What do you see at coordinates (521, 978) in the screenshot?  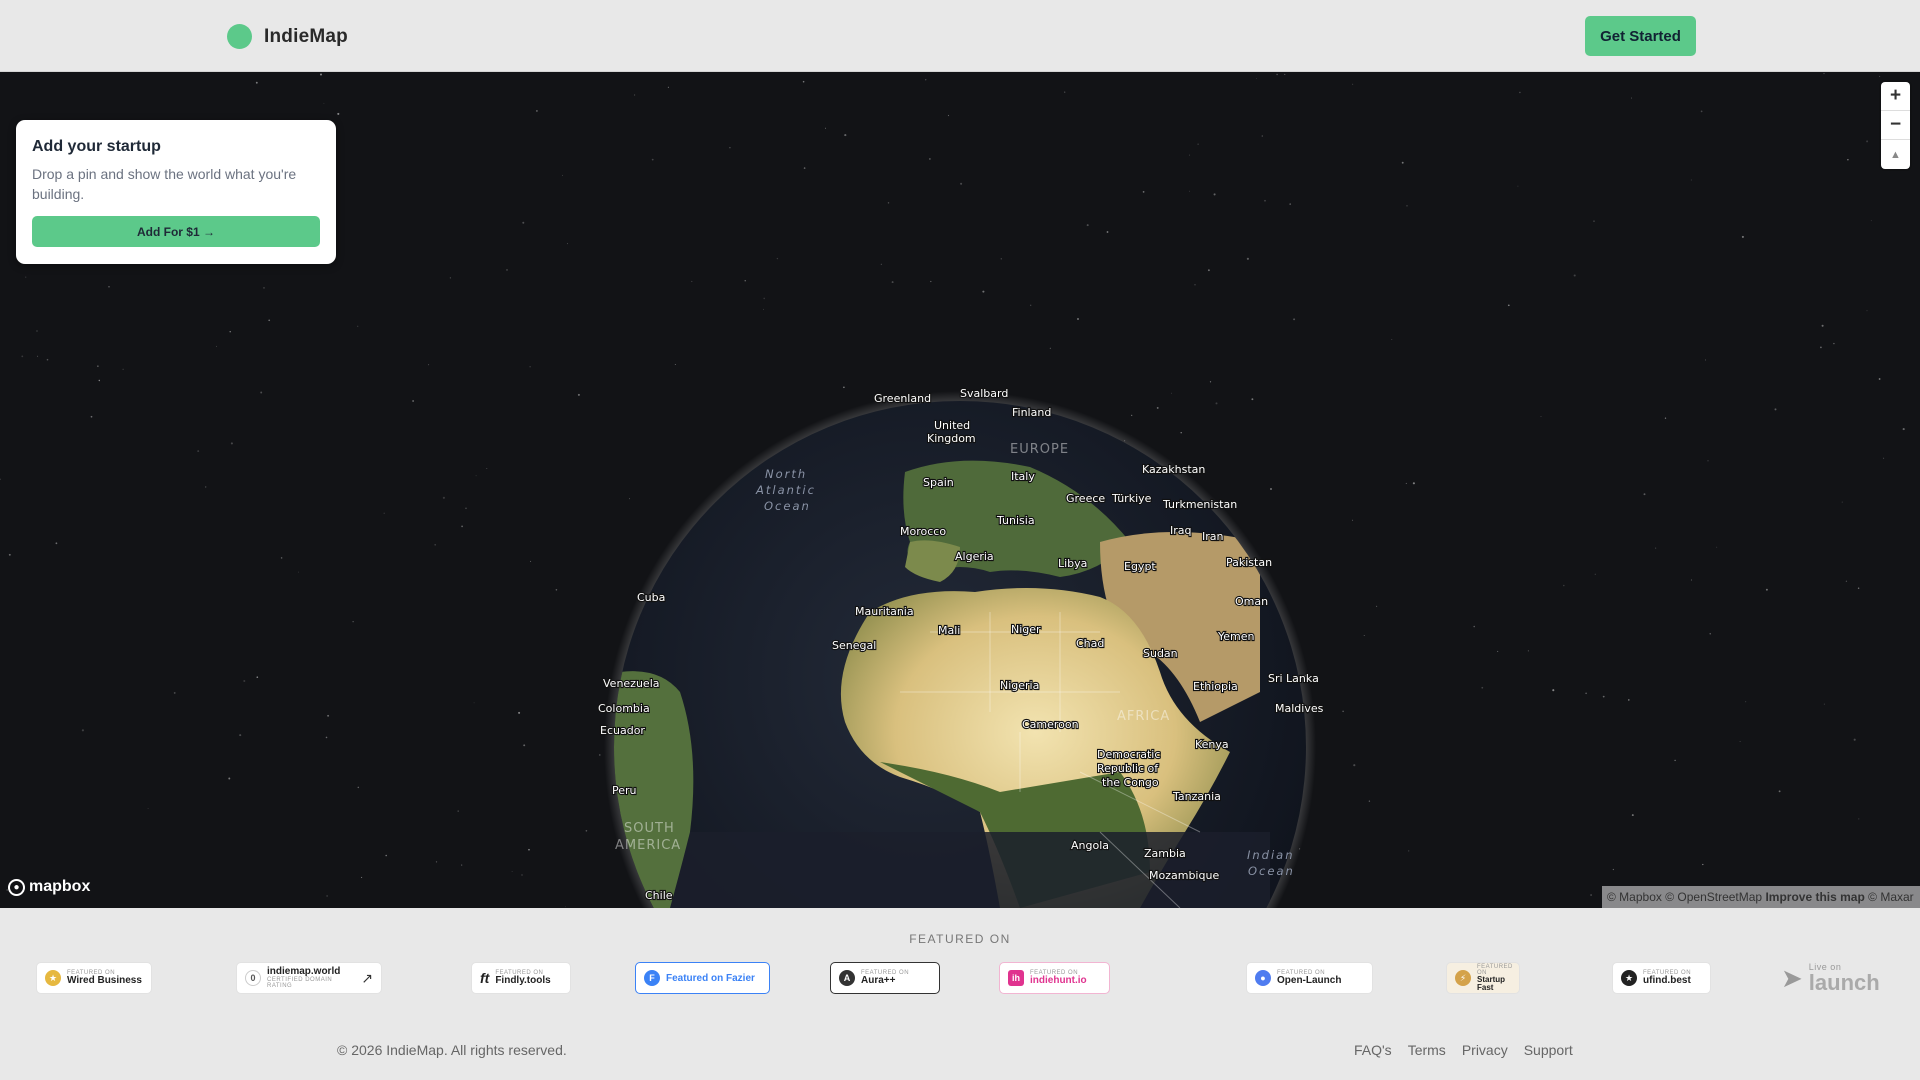 I see `badge-findly-tools: ft FEATURED ON Findly.tools` at bounding box center [521, 978].